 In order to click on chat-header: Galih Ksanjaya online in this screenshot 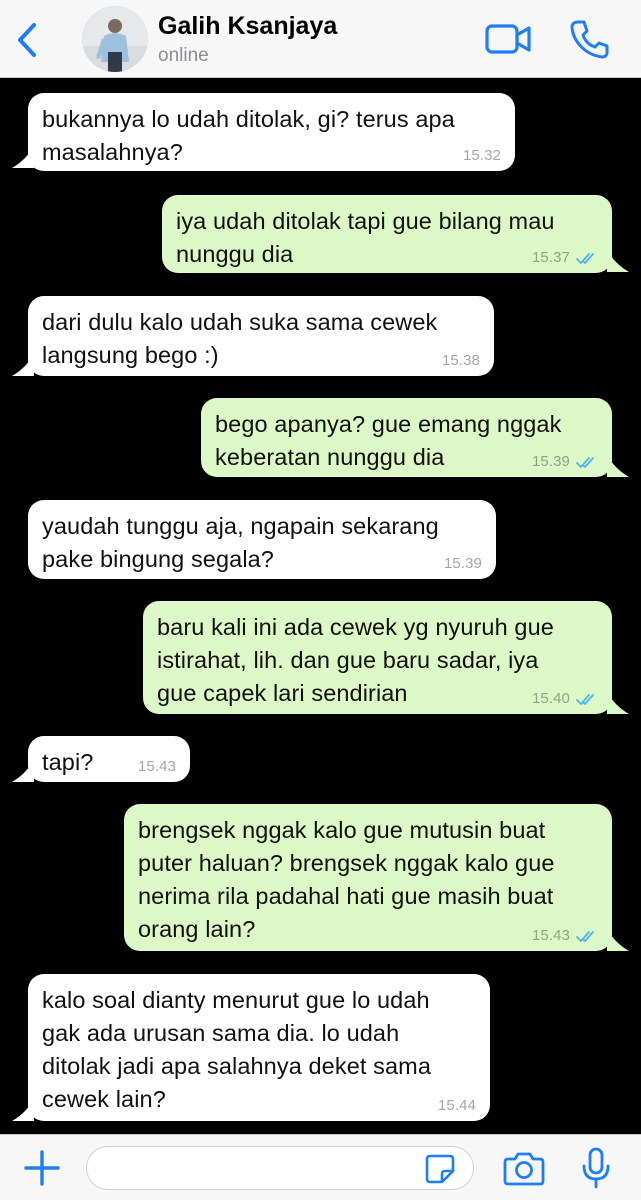, I will do `click(320, 39)`.